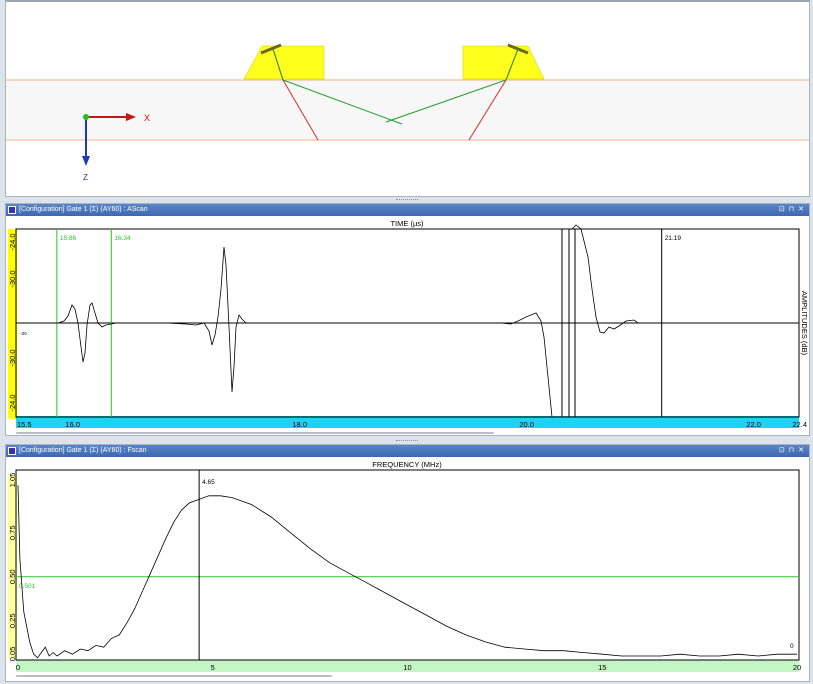 This screenshot has width=813, height=684. What do you see at coordinates (24, 424) in the screenshot?
I see `ascan-x-tick-label: 15.5` at bounding box center [24, 424].